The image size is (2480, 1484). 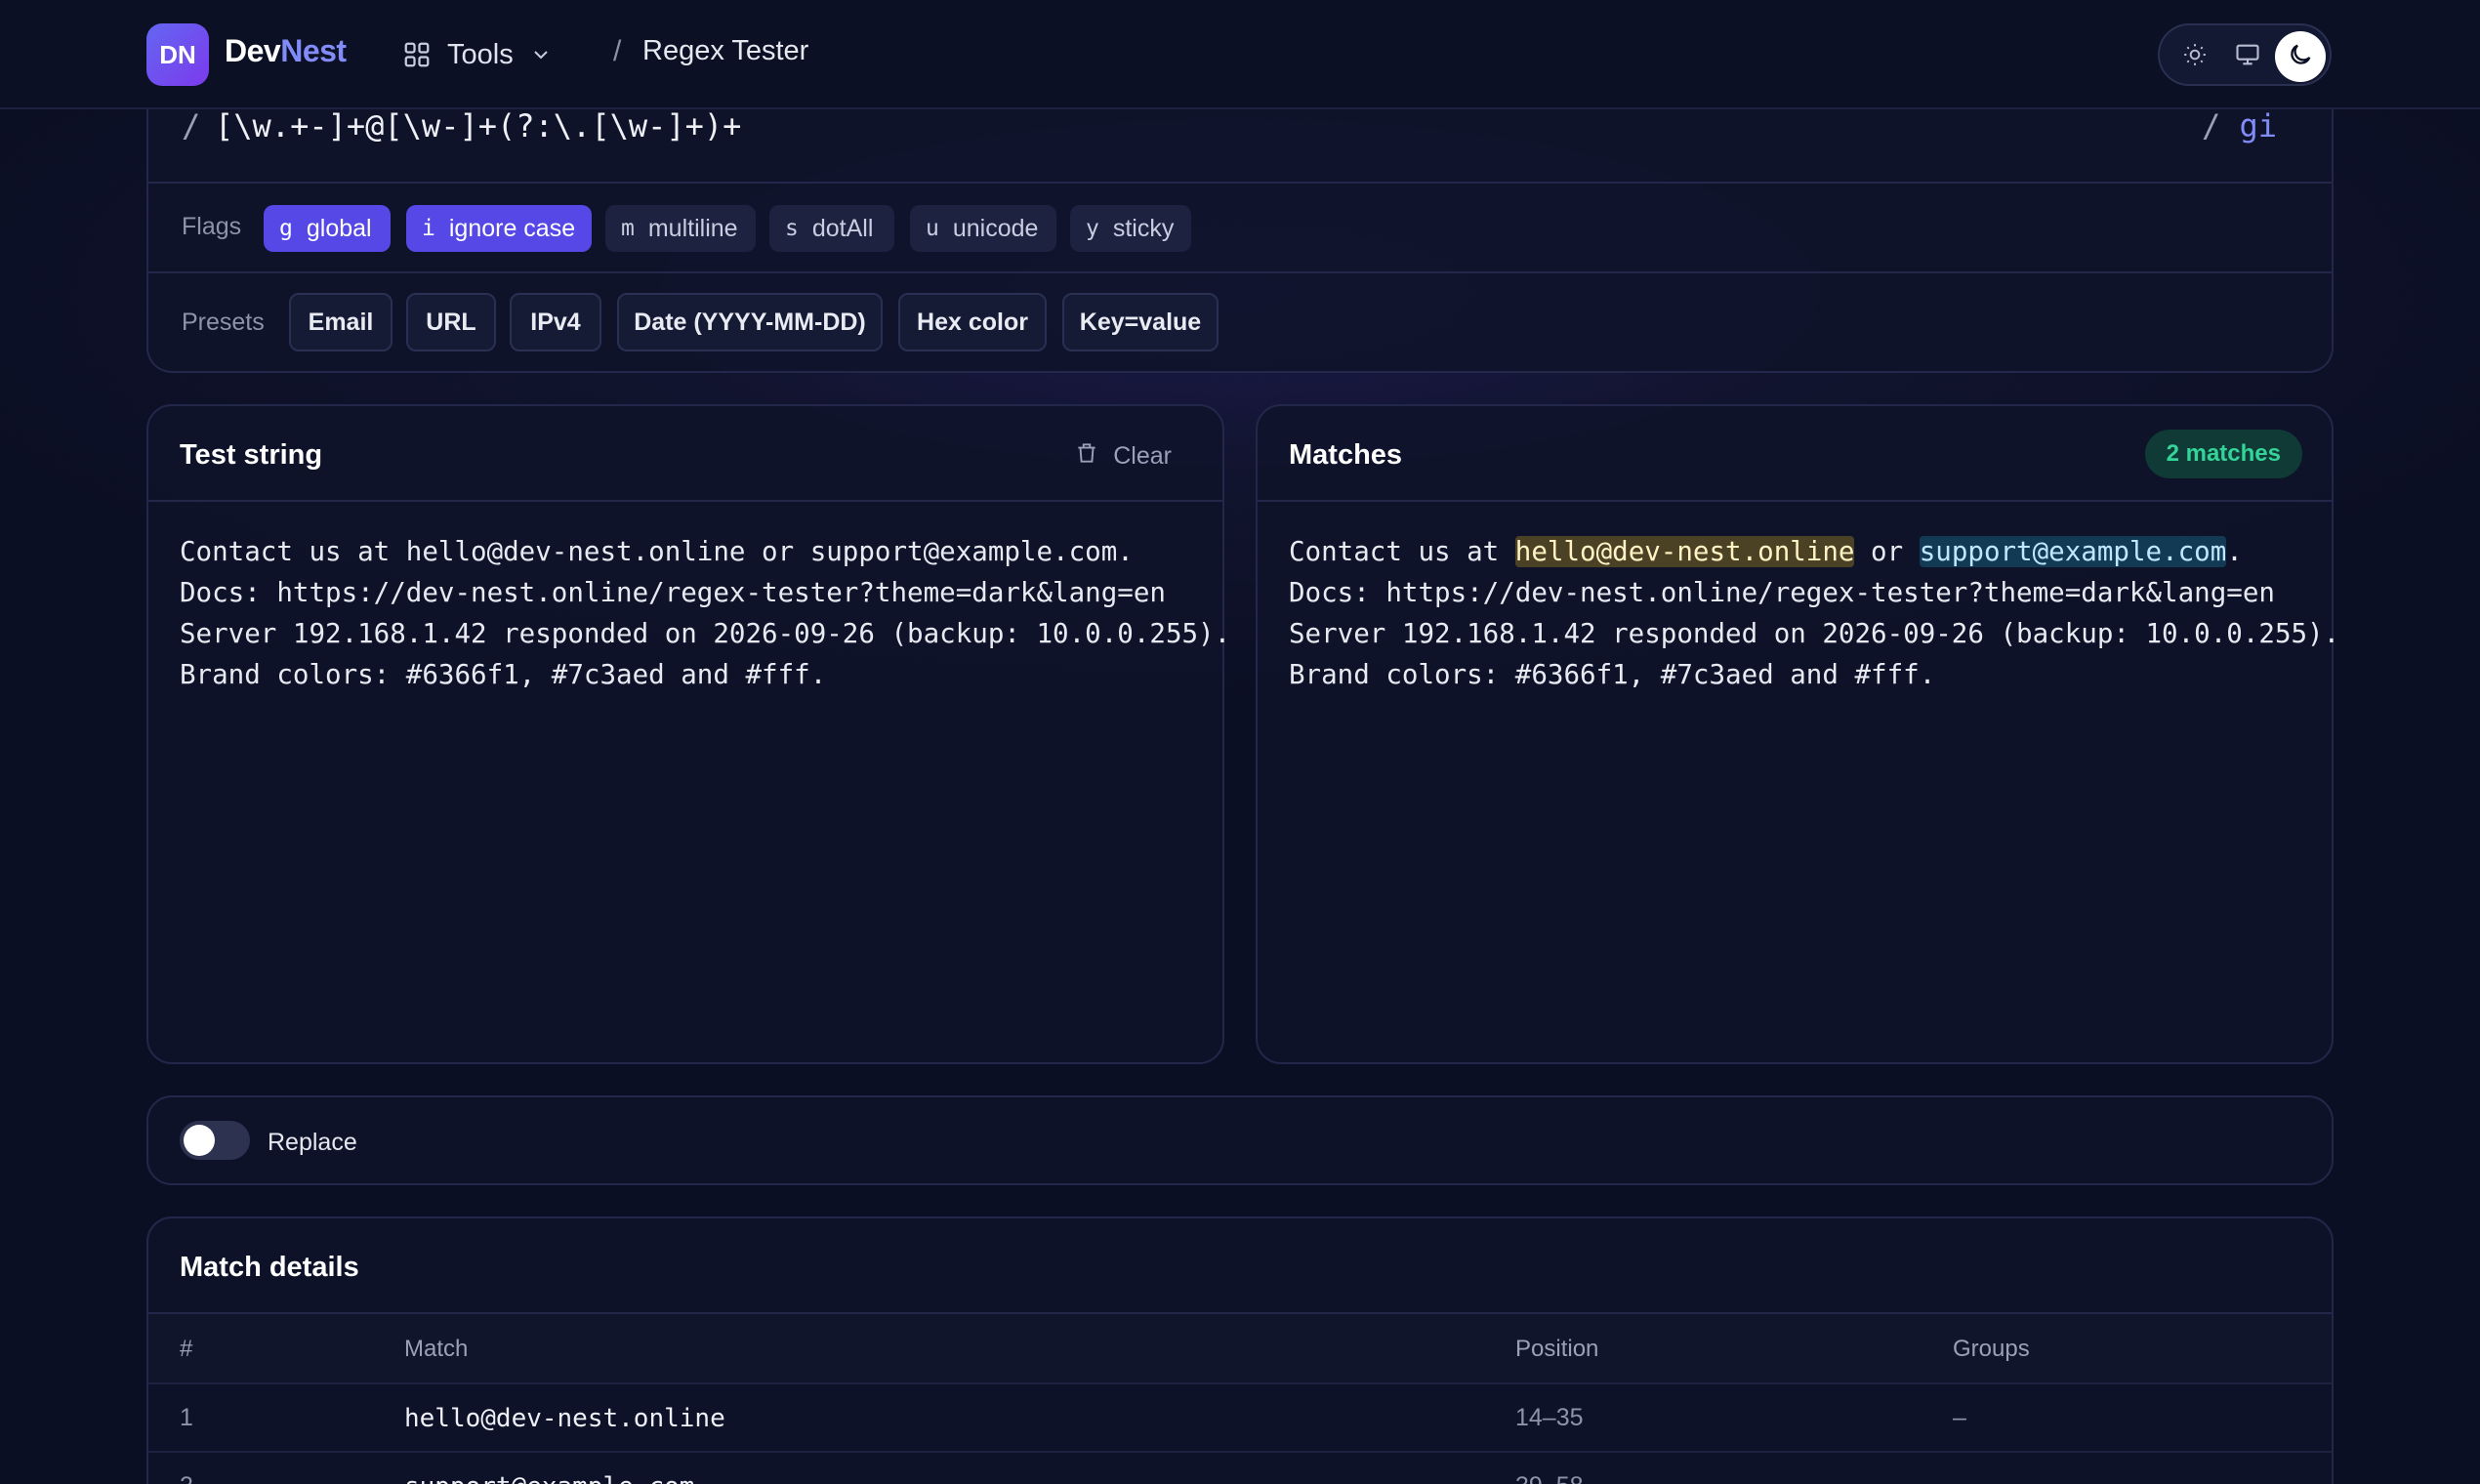 I want to click on match-highlight-1: hello@dev-nest.online, so click(x=1684, y=552).